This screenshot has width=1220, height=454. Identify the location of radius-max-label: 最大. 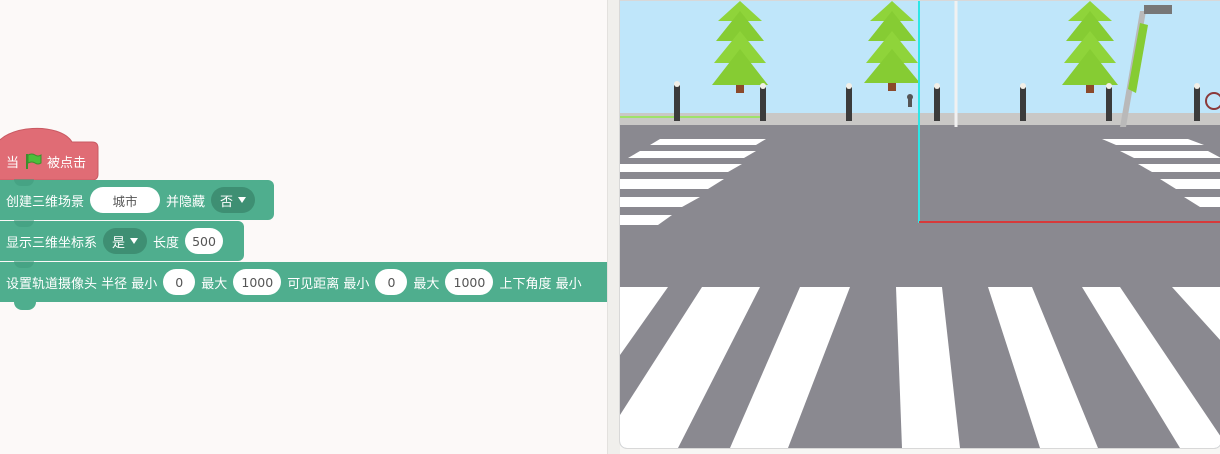
(214, 284).